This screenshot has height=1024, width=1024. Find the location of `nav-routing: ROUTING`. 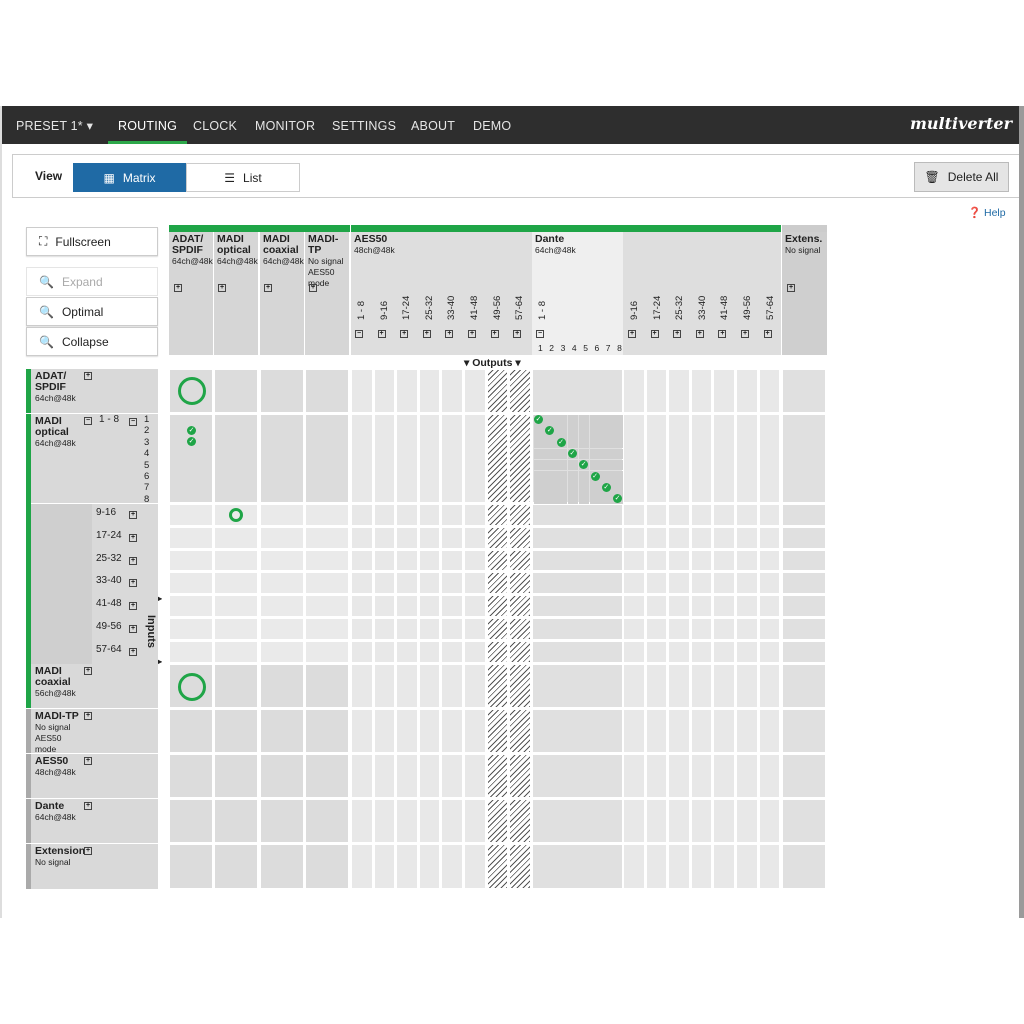

nav-routing: ROUTING is located at coordinates (148, 125).